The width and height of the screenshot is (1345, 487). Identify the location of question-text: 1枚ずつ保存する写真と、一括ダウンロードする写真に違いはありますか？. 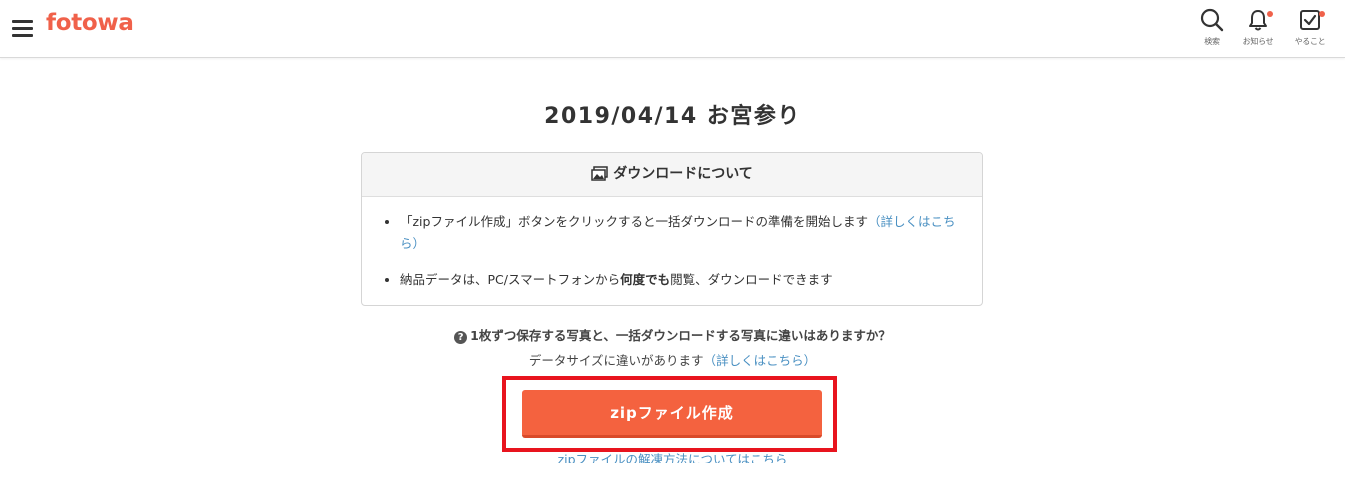
(680, 335).